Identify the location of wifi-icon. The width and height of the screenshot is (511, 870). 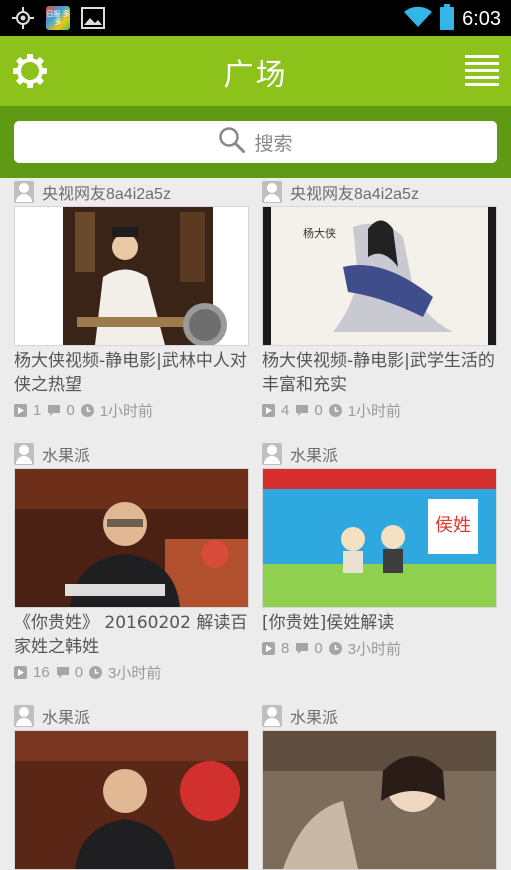
(418, 19).